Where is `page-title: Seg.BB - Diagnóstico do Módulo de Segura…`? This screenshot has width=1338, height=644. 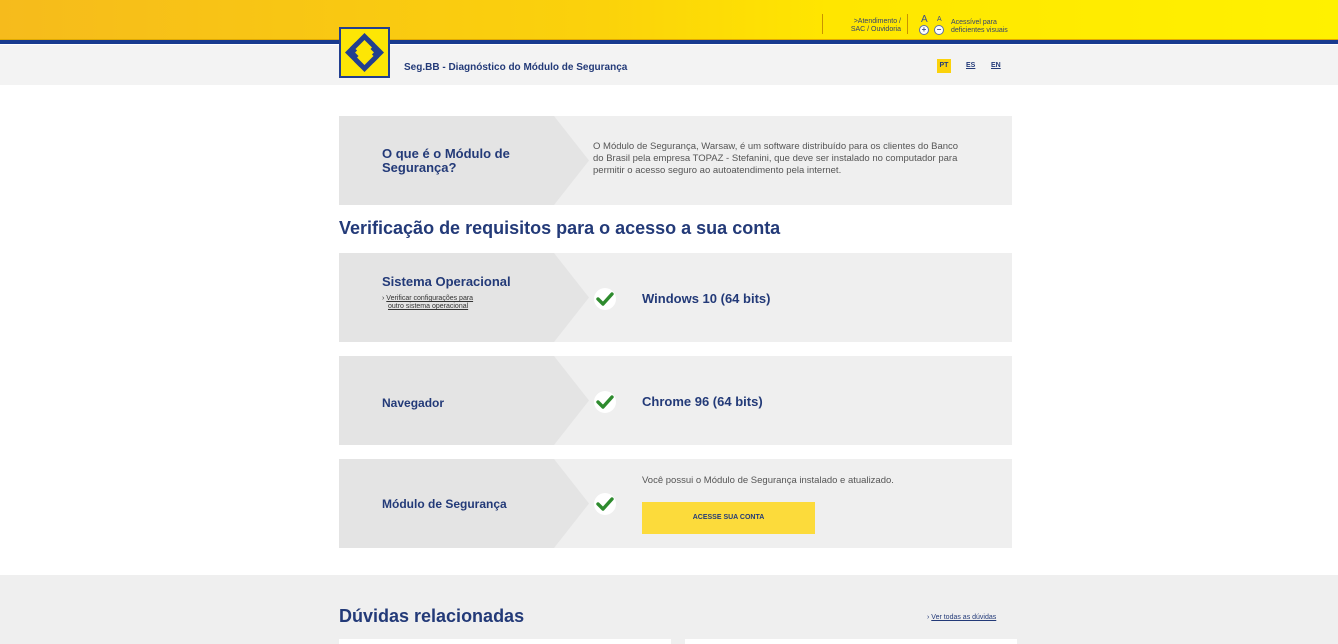
page-title: Seg.BB - Diagnóstico do Módulo de Segura… is located at coordinates (516, 67).